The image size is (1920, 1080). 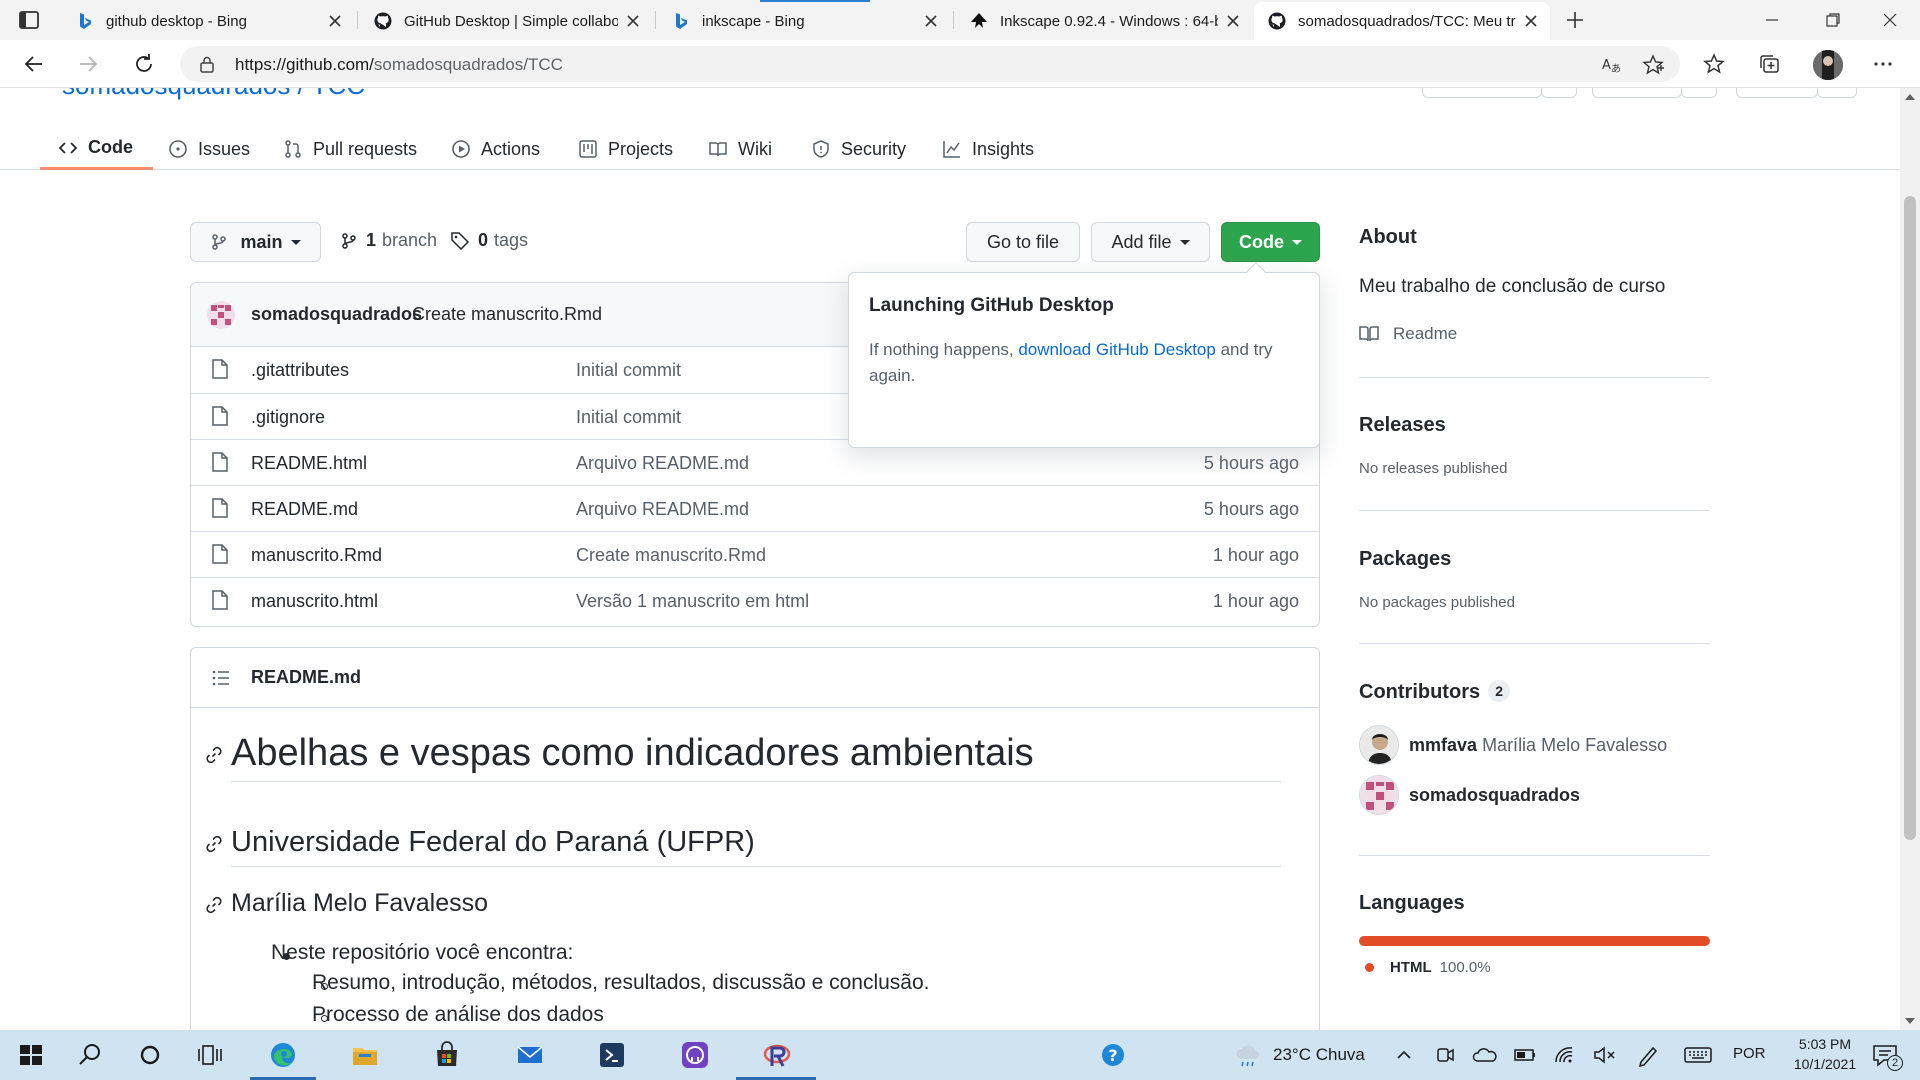 I want to click on r-gui-icon, so click(x=777, y=1055).